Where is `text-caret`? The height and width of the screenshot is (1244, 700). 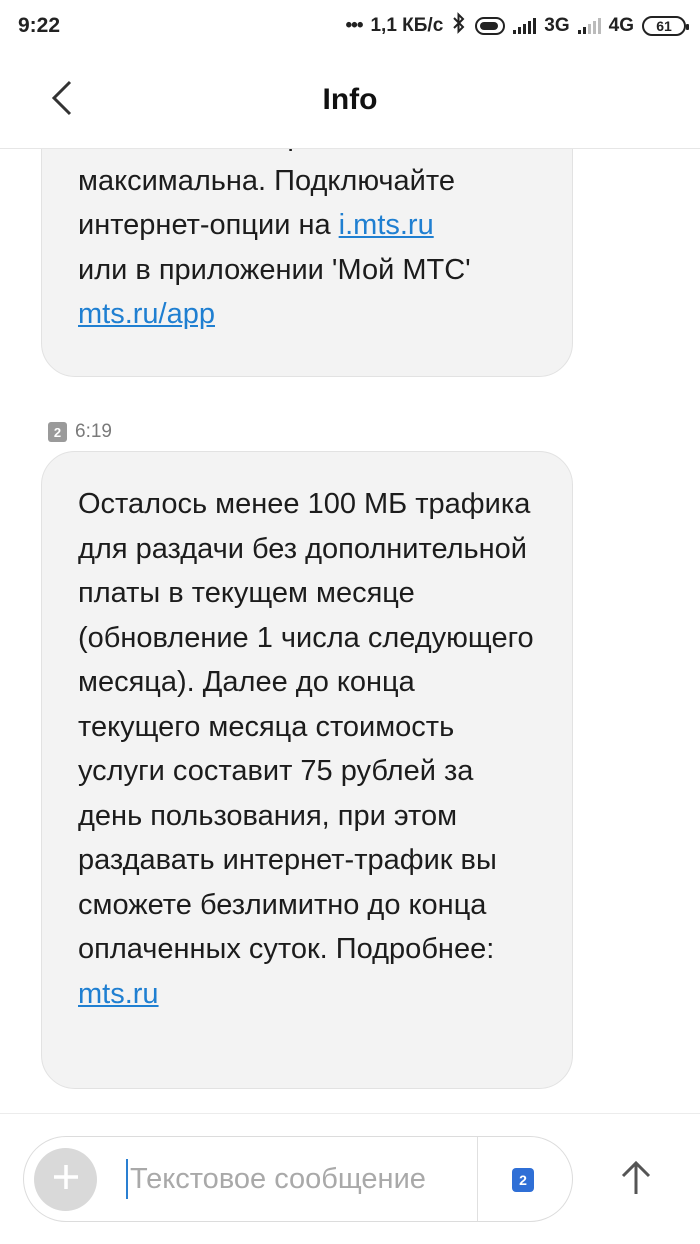 text-caret is located at coordinates (127, 1179).